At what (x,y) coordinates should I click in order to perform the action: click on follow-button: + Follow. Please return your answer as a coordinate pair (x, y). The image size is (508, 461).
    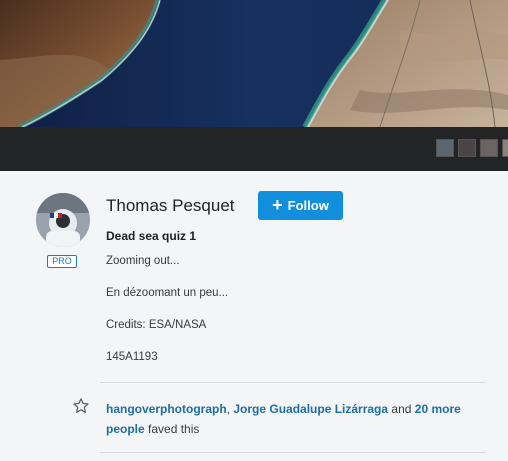
    Looking at the image, I should click on (300, 205).